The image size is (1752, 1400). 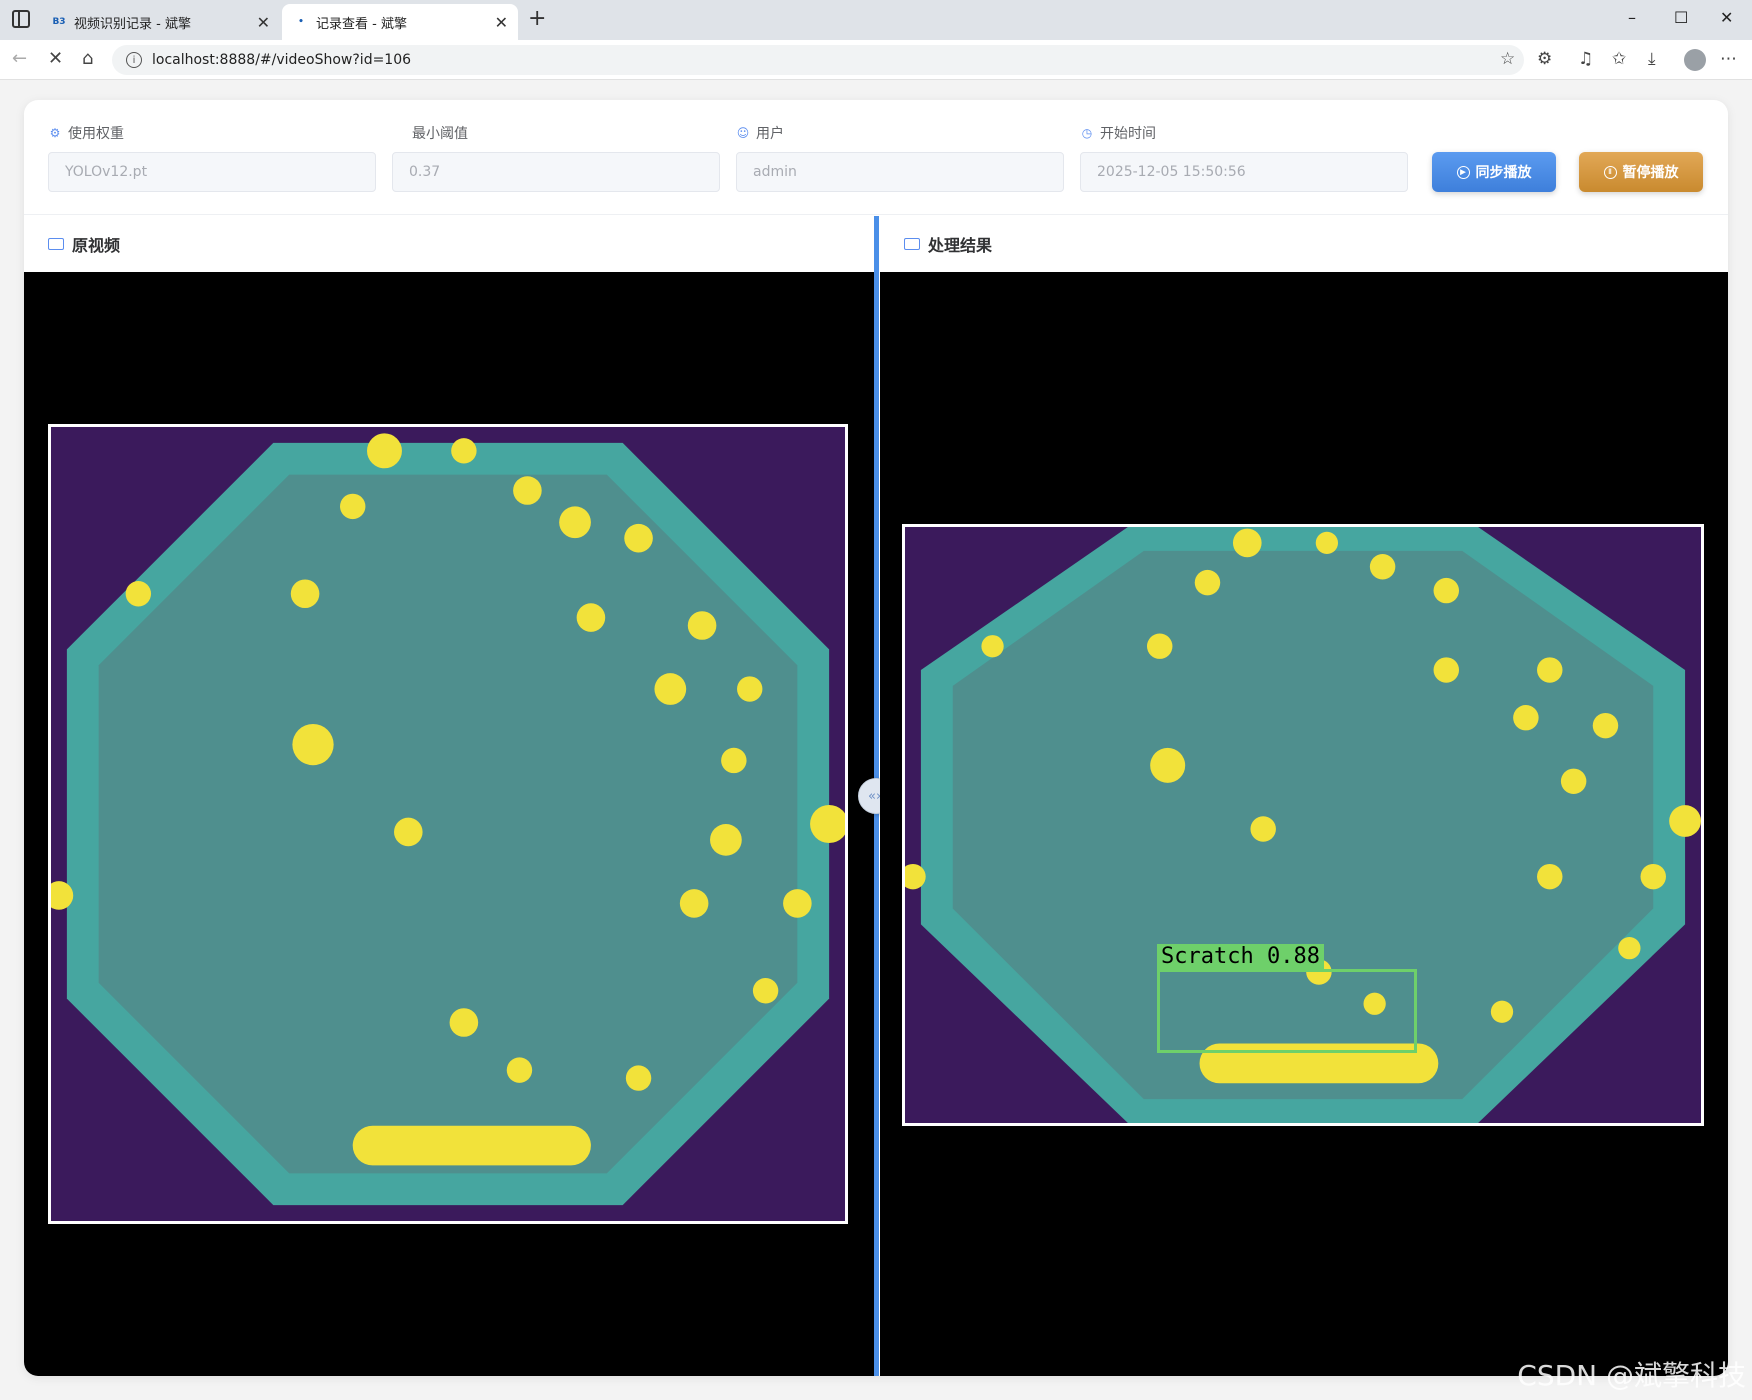 I want to click on browser-tab-records: B3 视频识别记录 - 斌擎 ✕, so click(x=160, y=22).